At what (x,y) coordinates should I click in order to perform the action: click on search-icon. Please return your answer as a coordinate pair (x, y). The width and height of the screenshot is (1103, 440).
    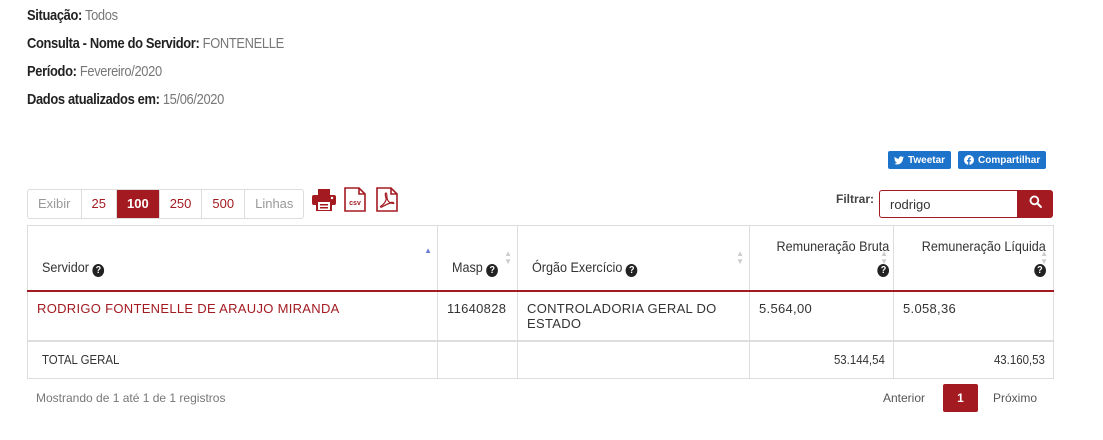
    Looking at the image, I should click on (1035, 204).